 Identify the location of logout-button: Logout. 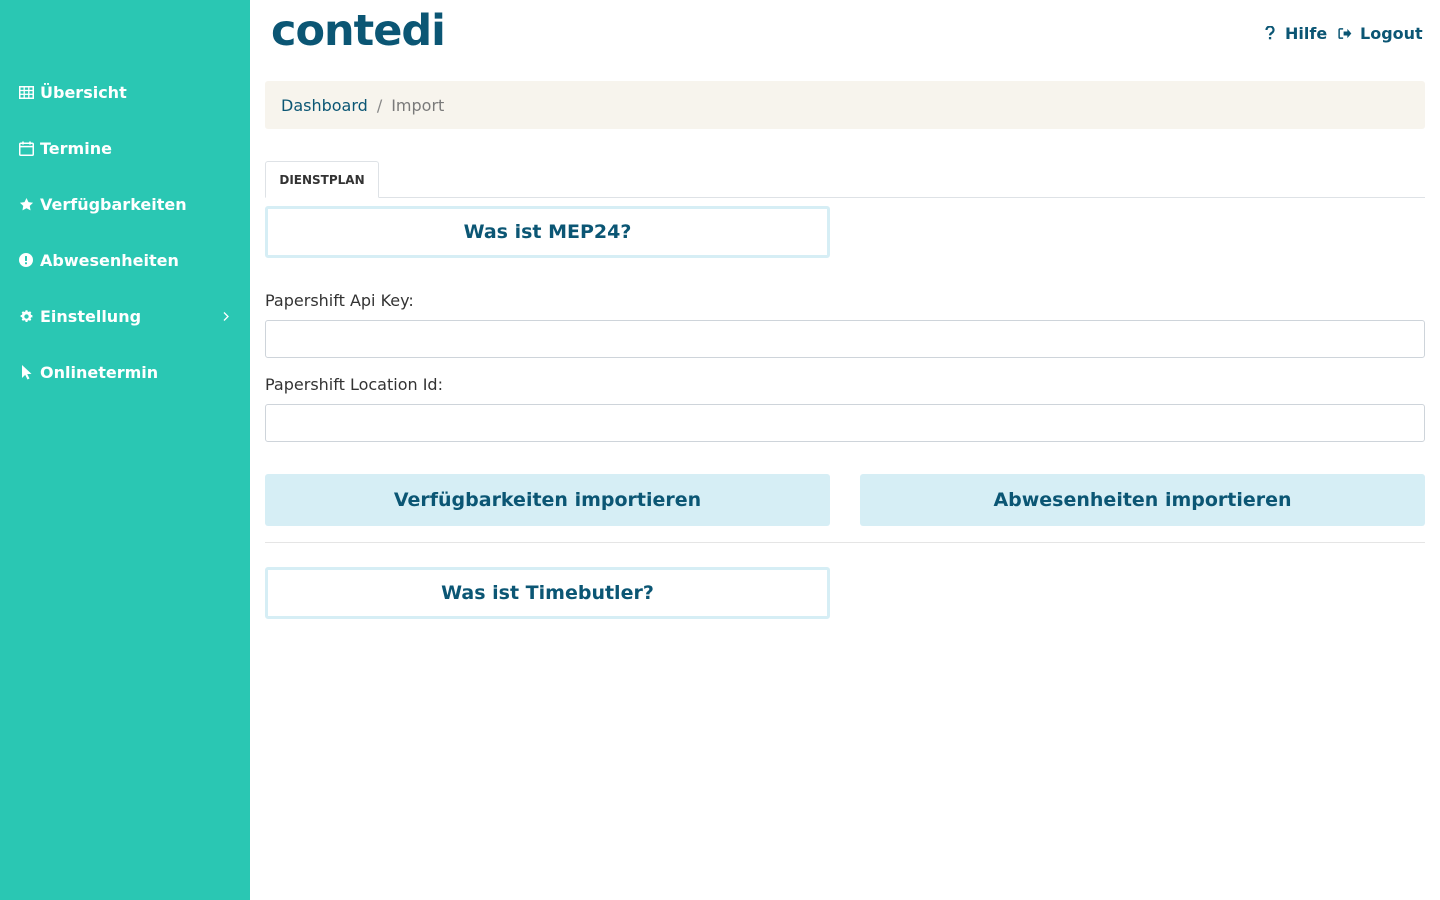
(1380, 33).